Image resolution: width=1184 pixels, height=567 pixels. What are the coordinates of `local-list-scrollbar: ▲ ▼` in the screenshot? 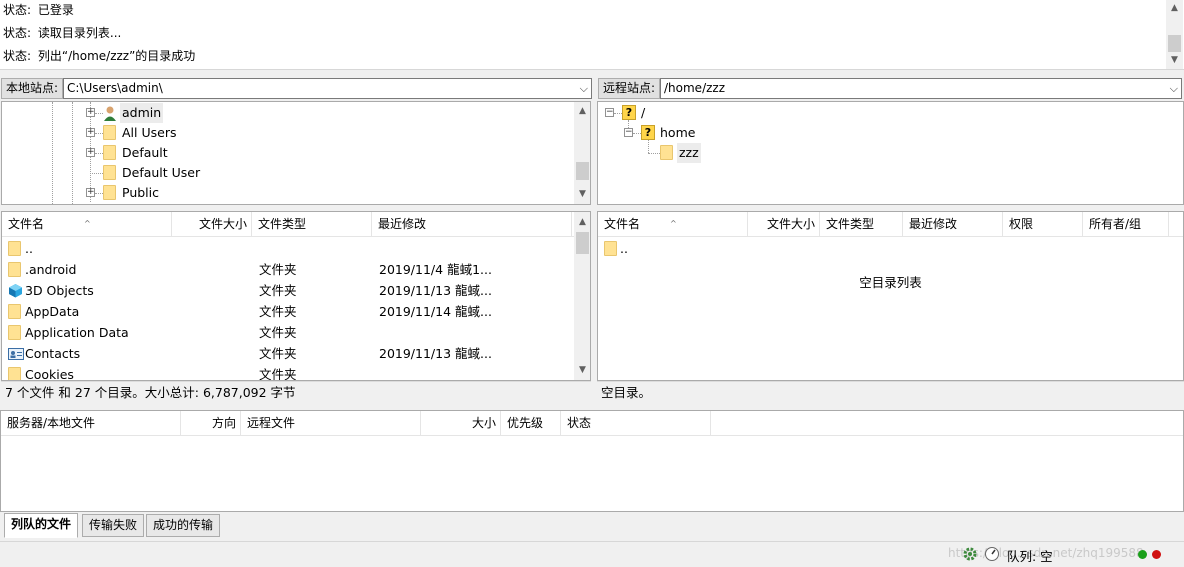 It's located at (582, 296).